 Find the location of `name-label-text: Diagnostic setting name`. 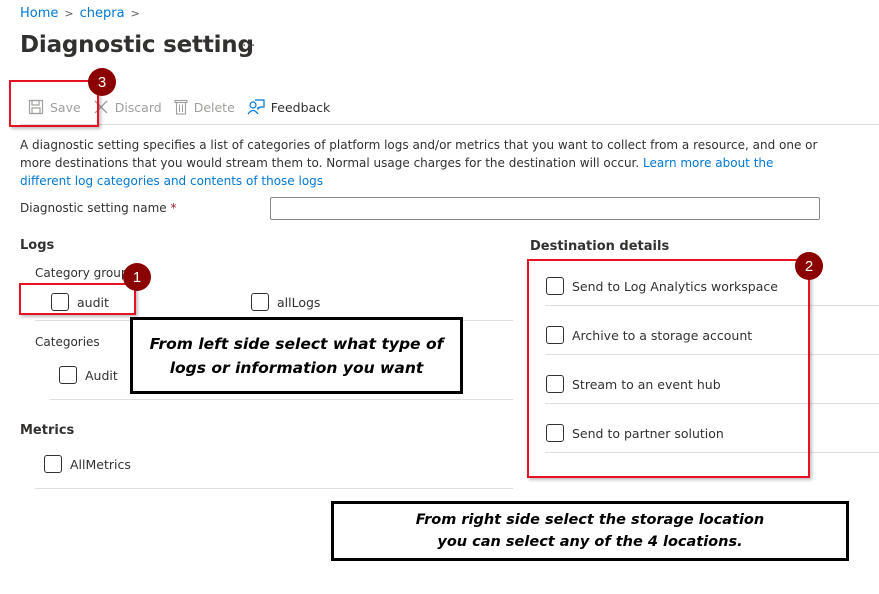

name-label-text: Diagnostic setting name is located at coordinates (93, 208).